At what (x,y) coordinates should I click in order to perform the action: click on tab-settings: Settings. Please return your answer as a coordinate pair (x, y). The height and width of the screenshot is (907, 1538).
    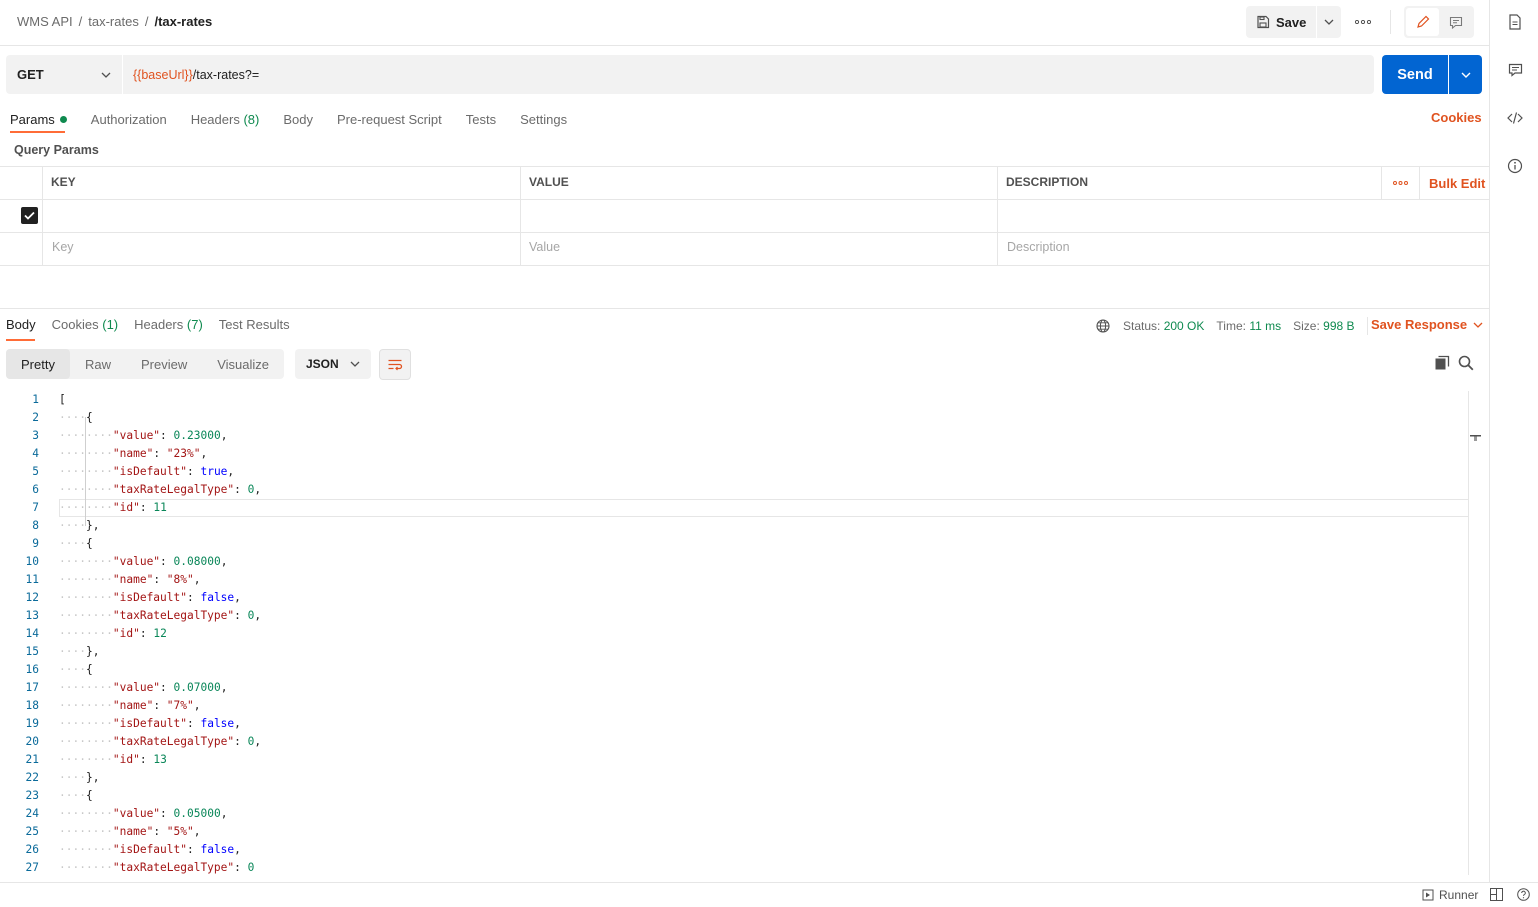
    Looking at the image, I should click on (543, 119).